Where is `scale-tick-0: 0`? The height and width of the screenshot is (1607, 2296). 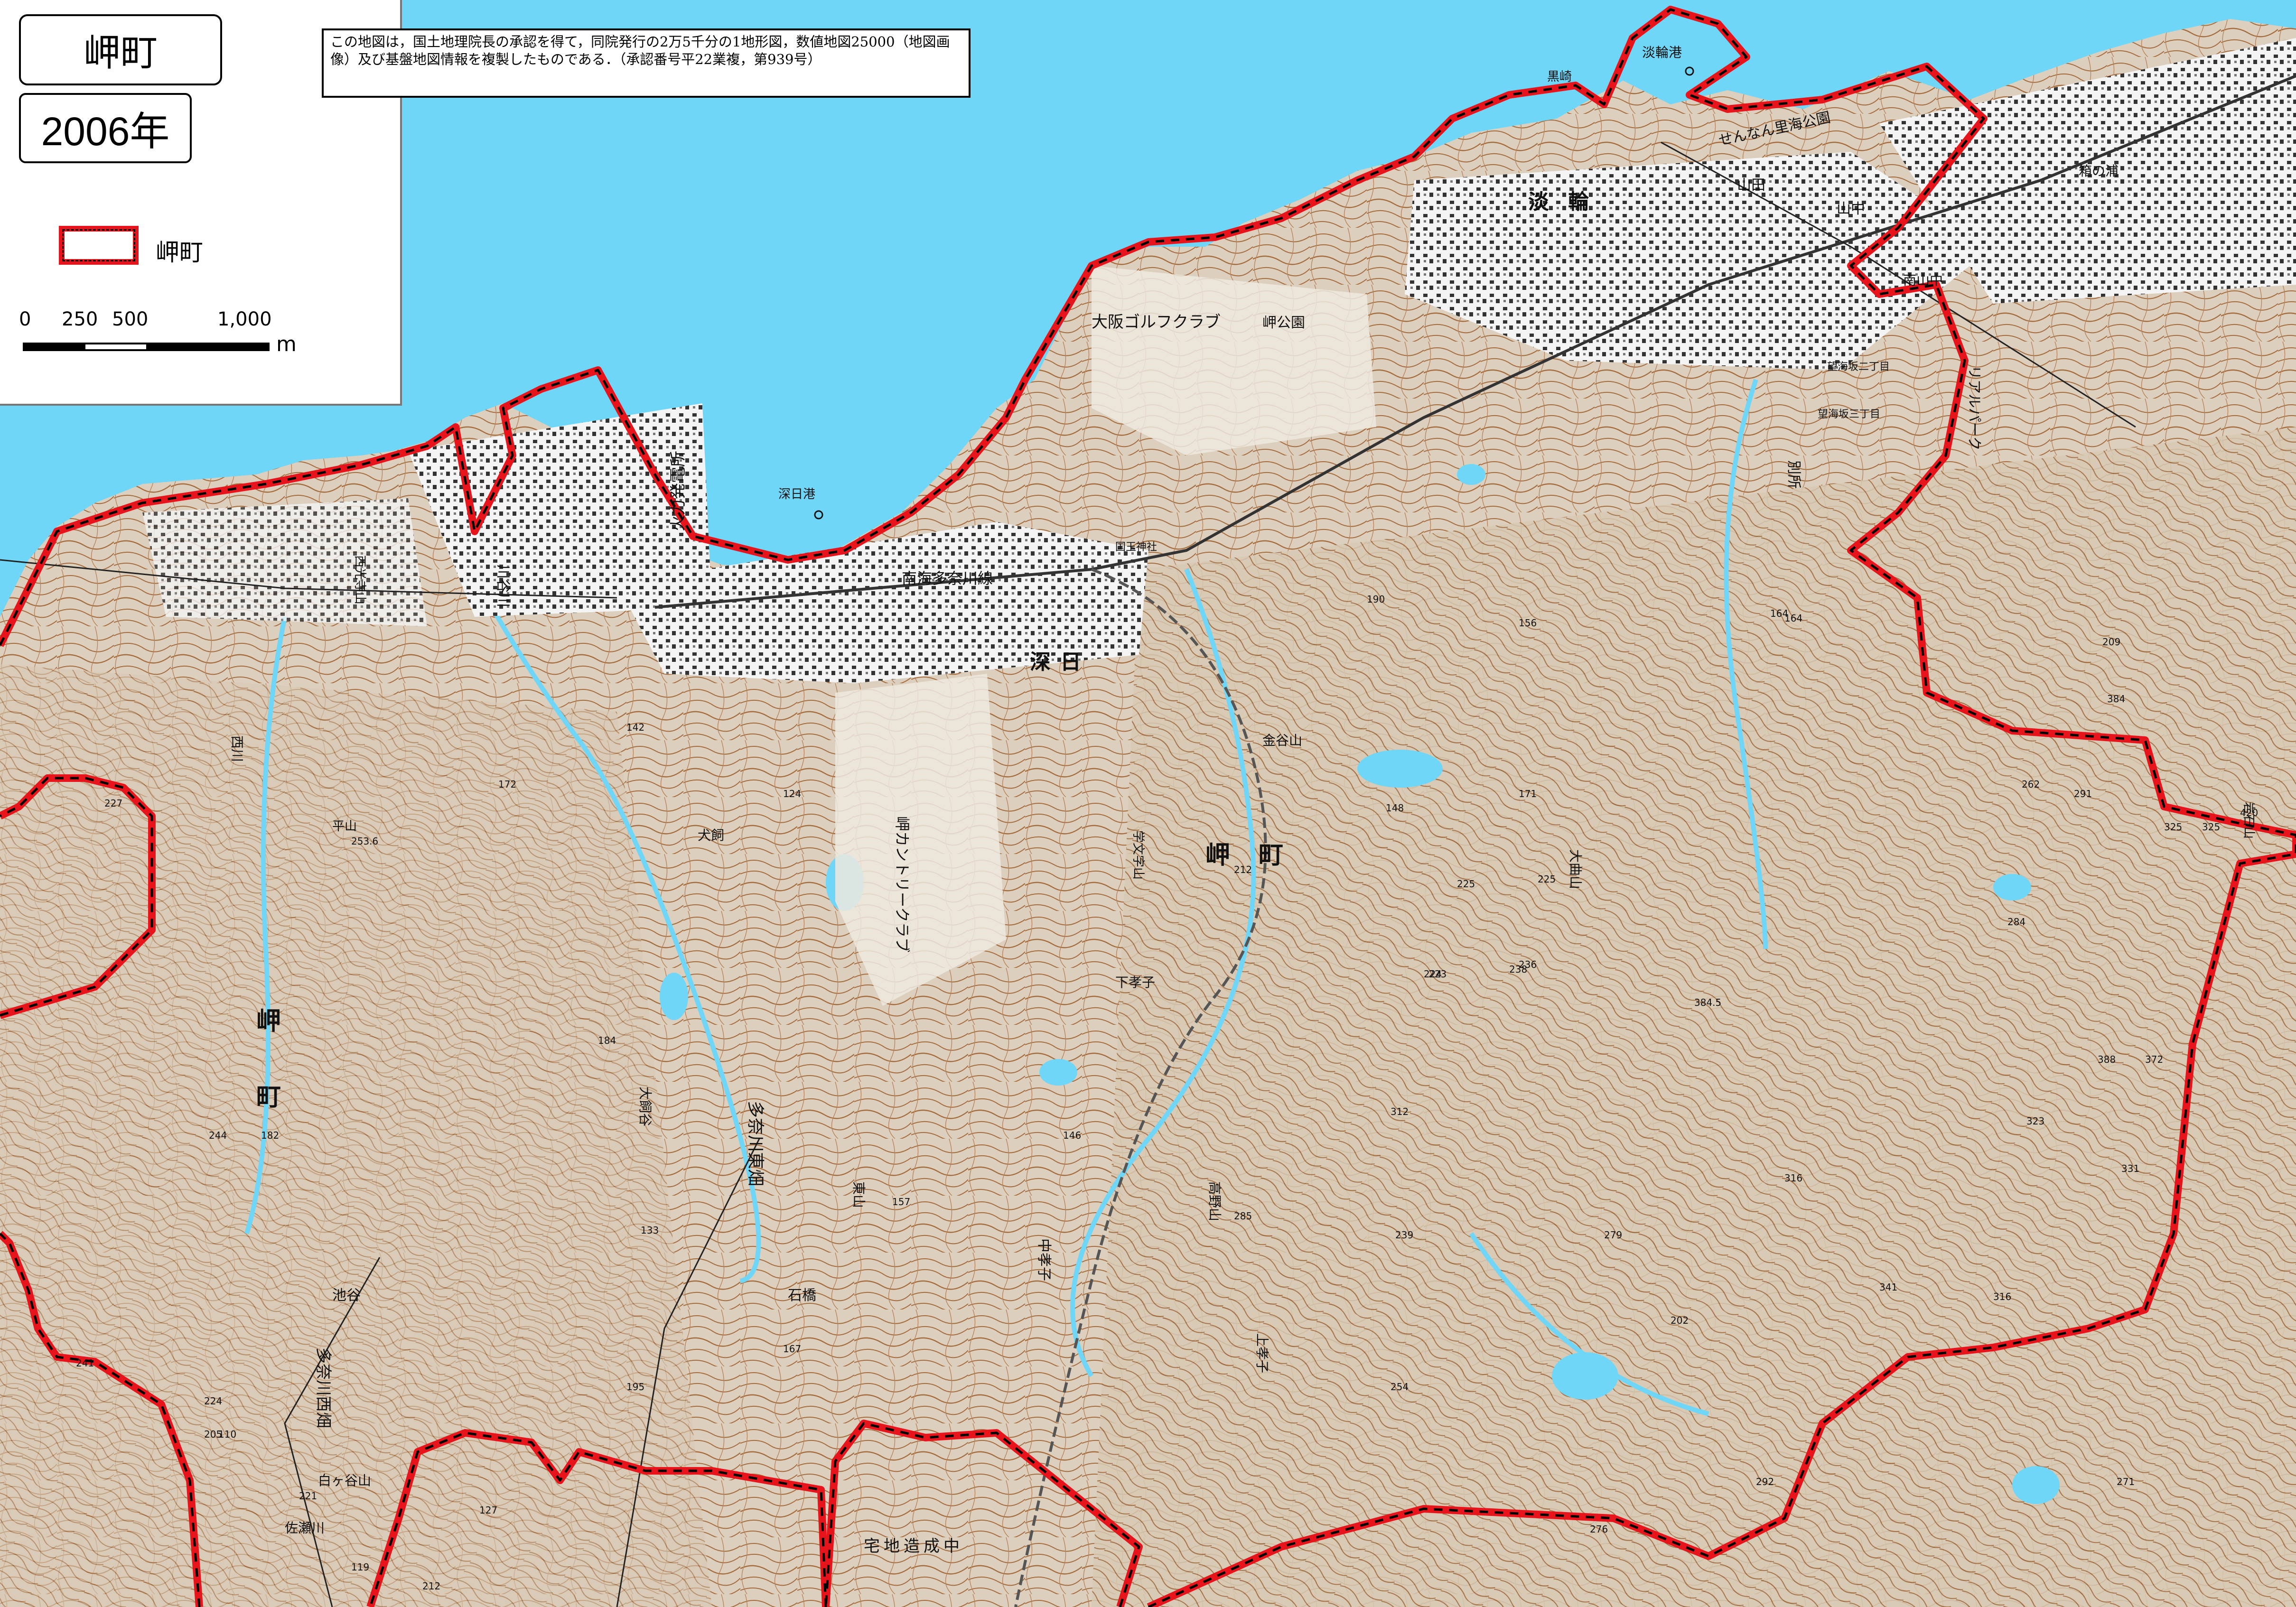 scale-tick-0: 0 is located at coordinates (25, 319).